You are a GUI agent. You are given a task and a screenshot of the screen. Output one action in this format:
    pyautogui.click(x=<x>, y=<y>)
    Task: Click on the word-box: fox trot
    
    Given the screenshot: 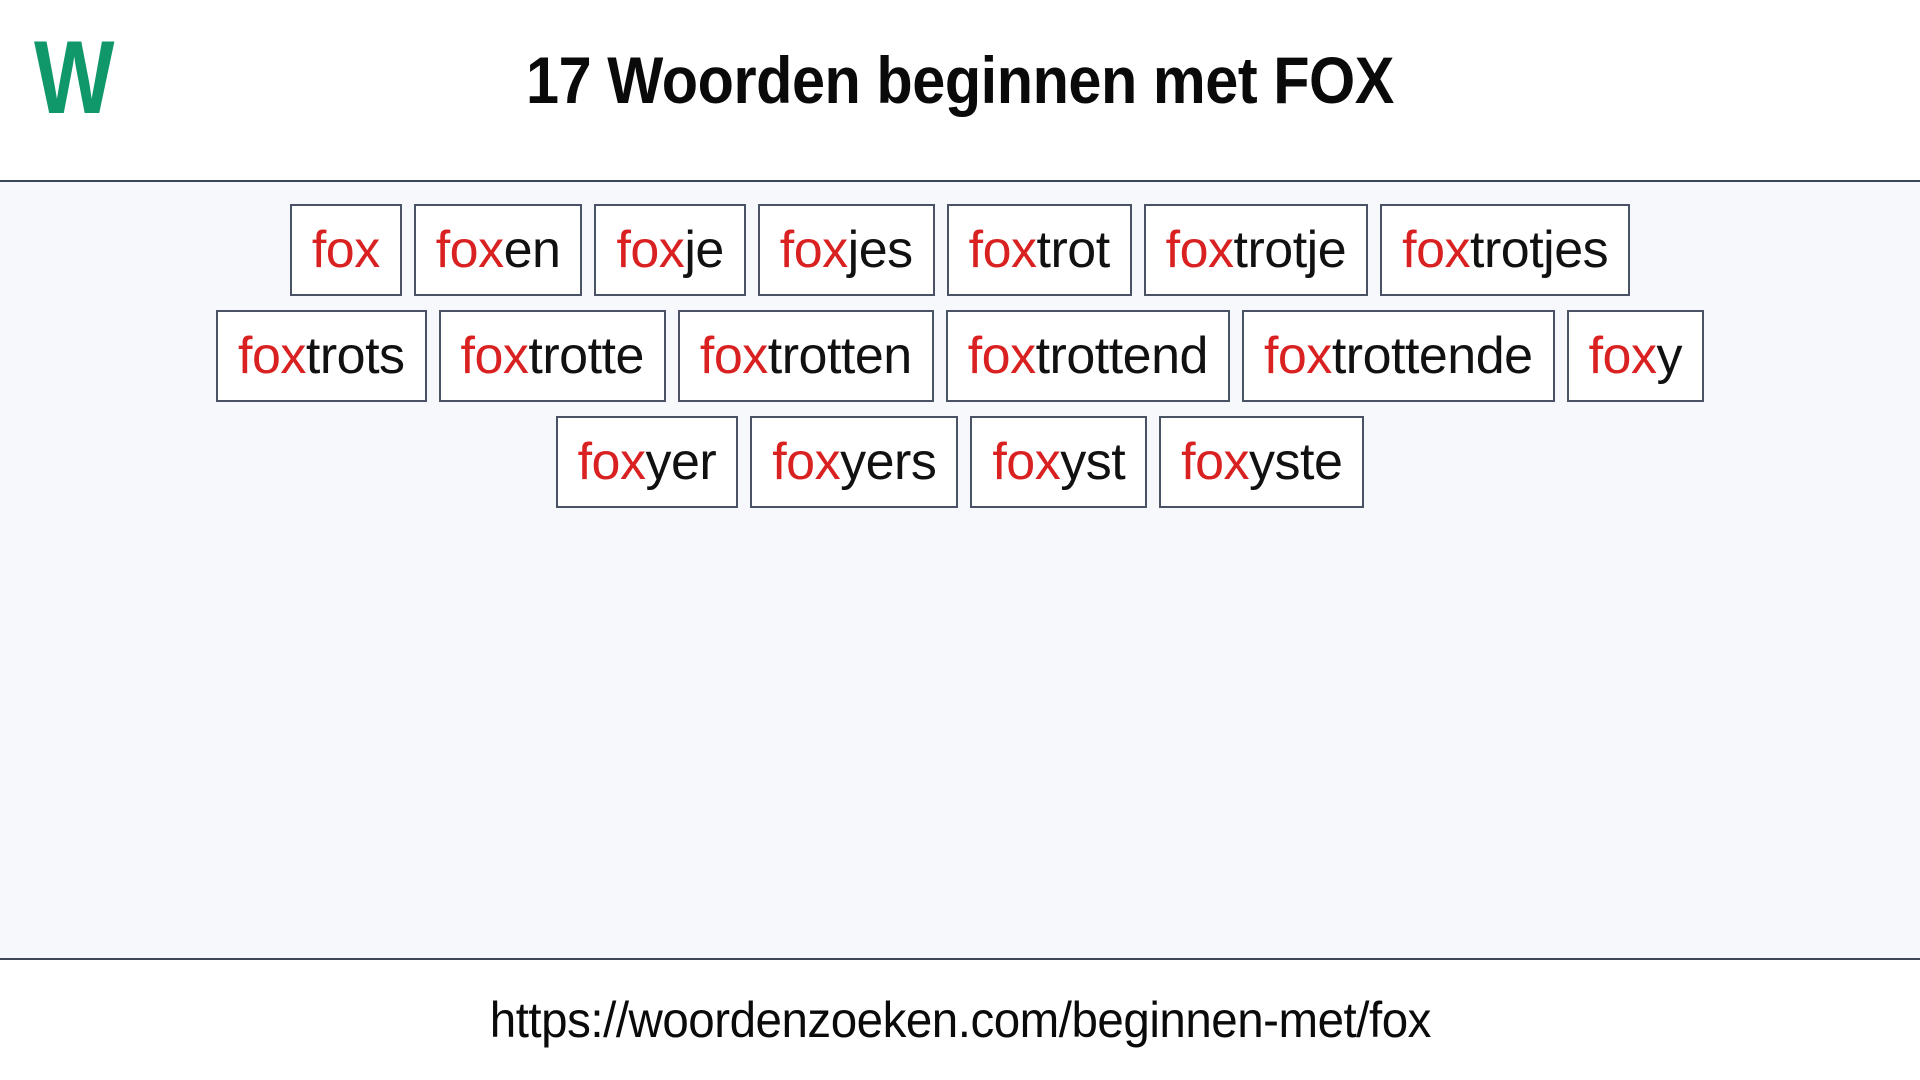 What is the action you would take?
    pyautogui.click(x=1039, y=250)
    